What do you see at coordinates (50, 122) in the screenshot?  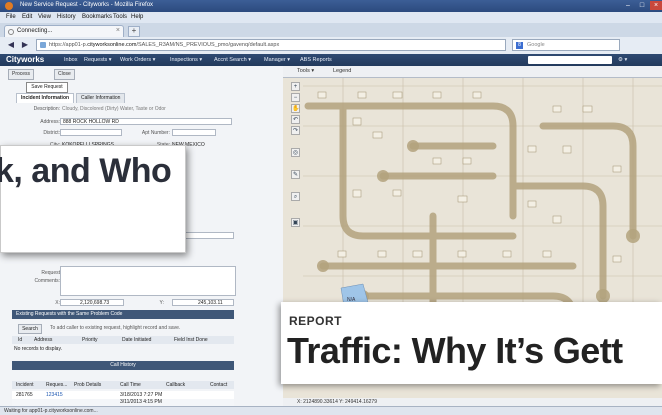 I see `address-label: Address:` at bounding box center [50, 122].